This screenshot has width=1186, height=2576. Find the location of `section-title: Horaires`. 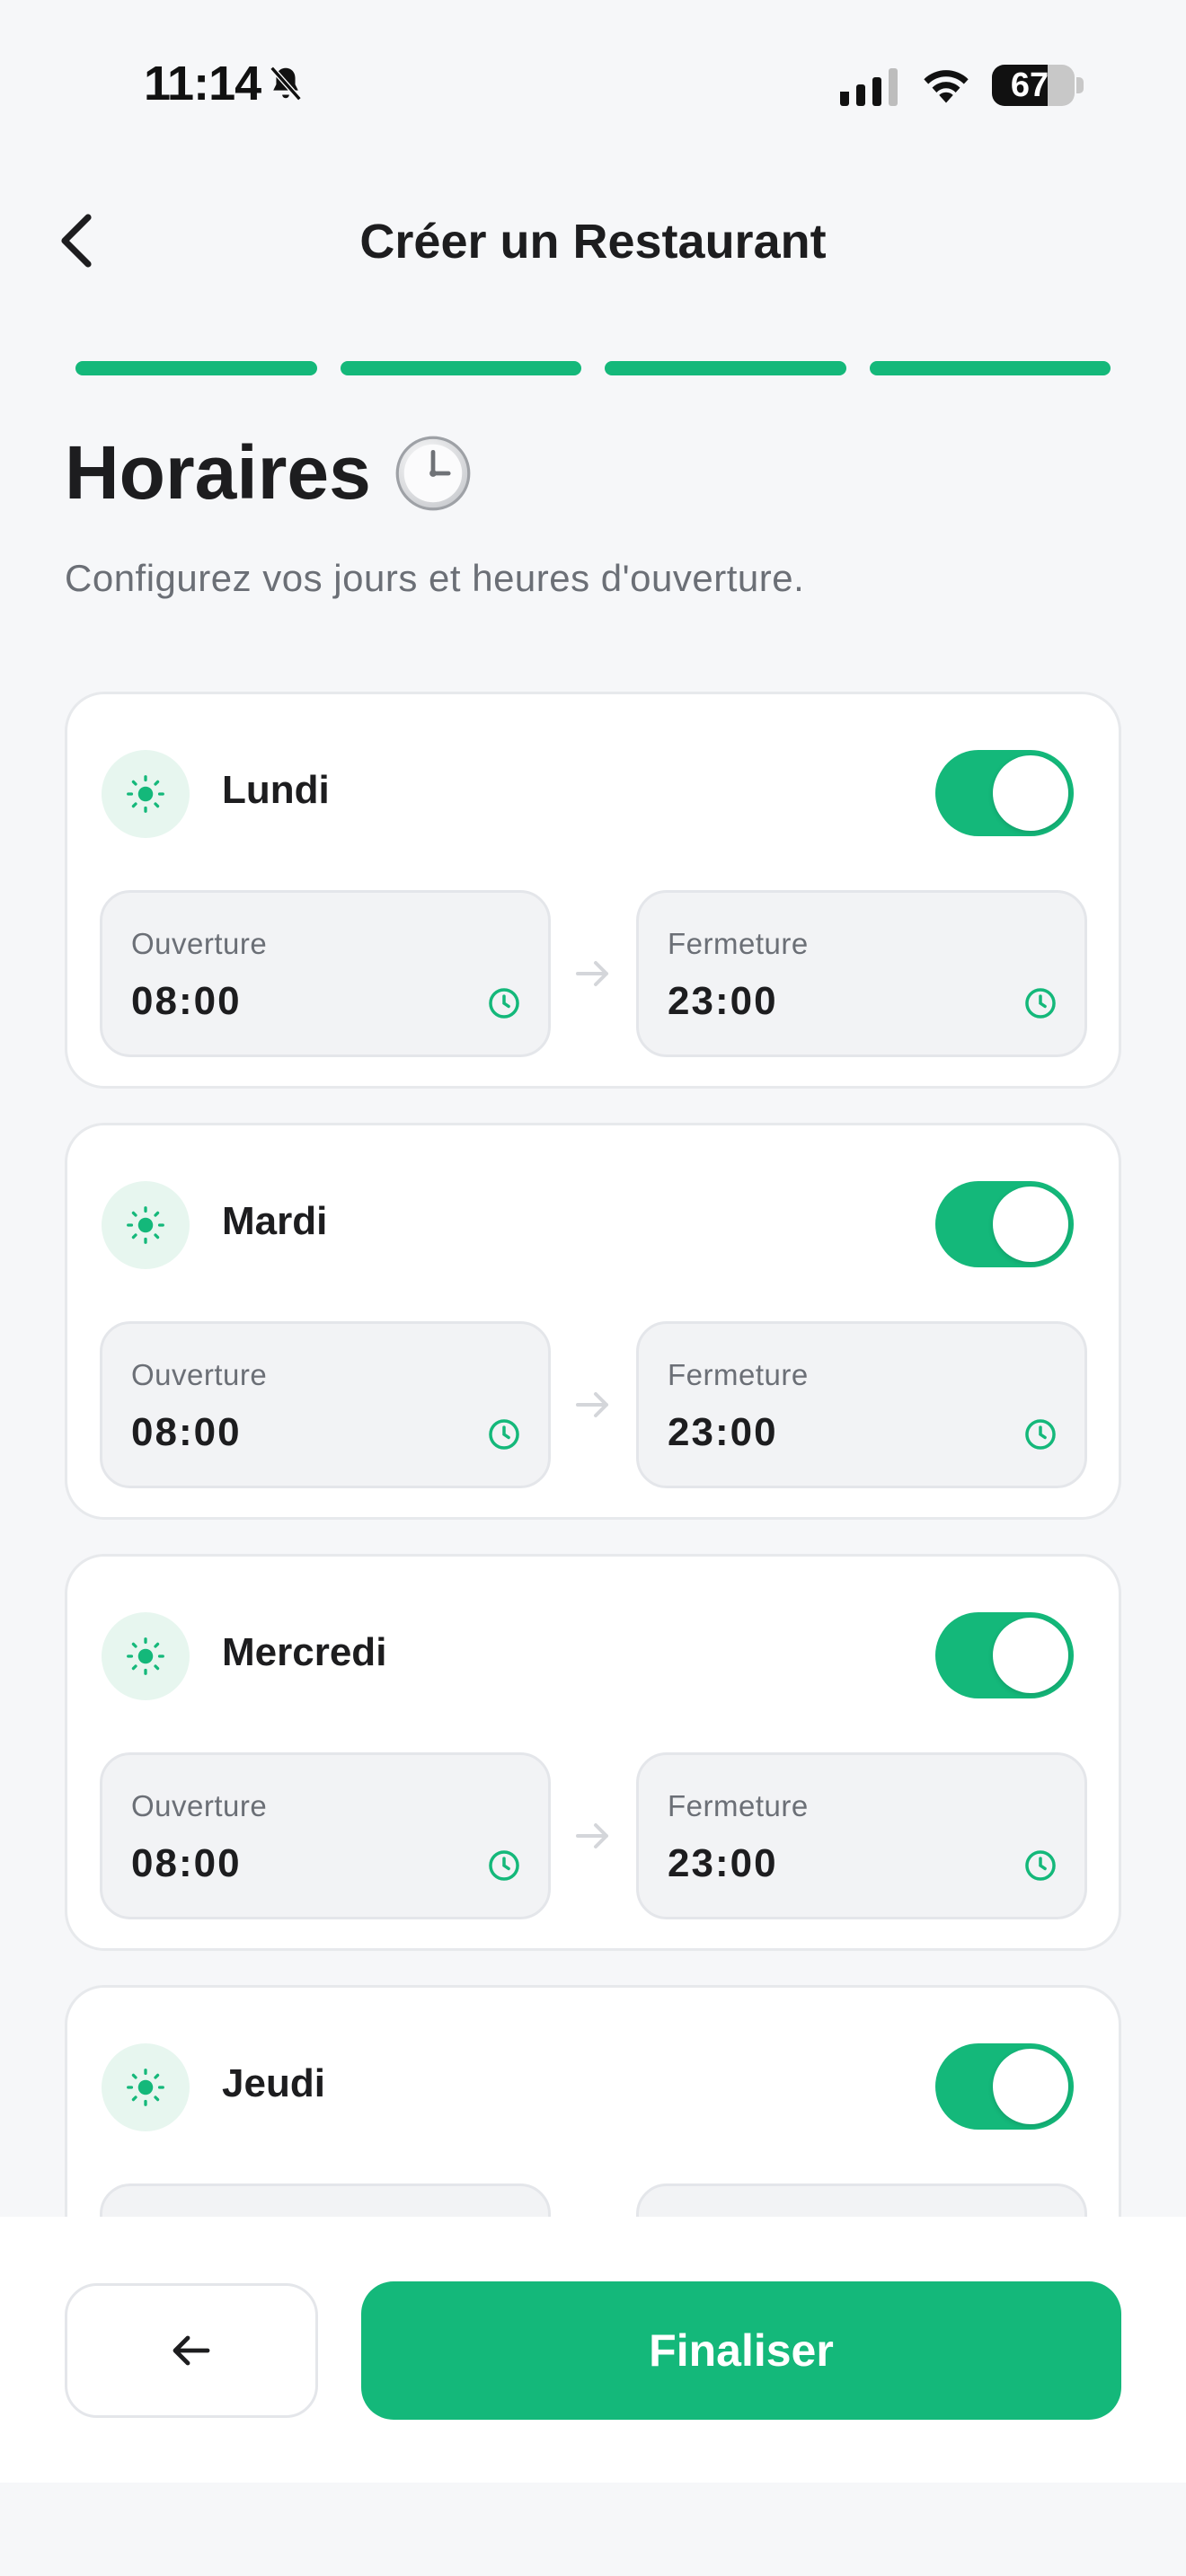

section-title: Horaires is located at coordinates (218, 472).